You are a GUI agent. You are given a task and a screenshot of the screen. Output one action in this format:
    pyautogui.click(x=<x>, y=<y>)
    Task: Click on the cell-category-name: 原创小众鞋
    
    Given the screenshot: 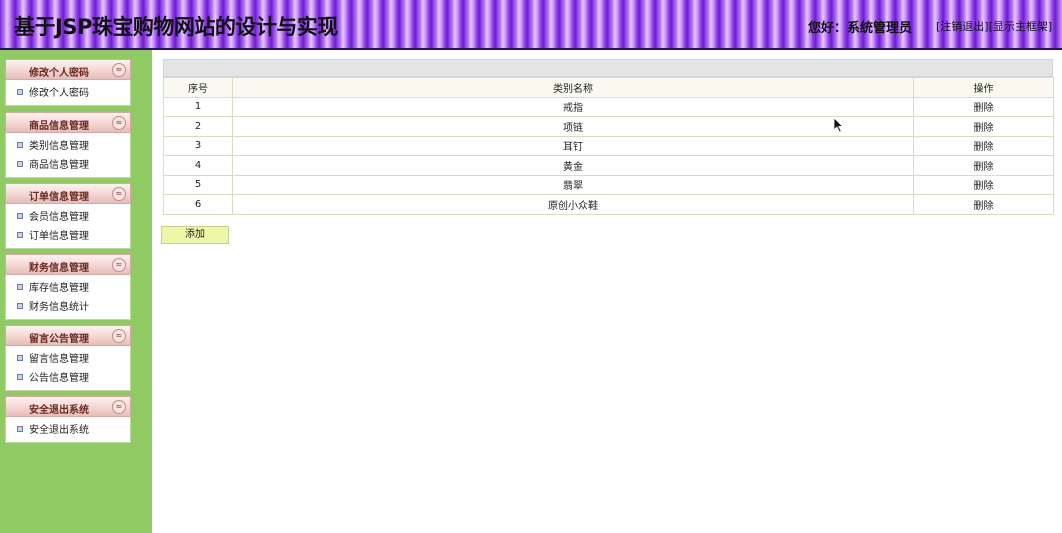 What is the action you would take?
    pyautogui.click(x=573, y=204)
    